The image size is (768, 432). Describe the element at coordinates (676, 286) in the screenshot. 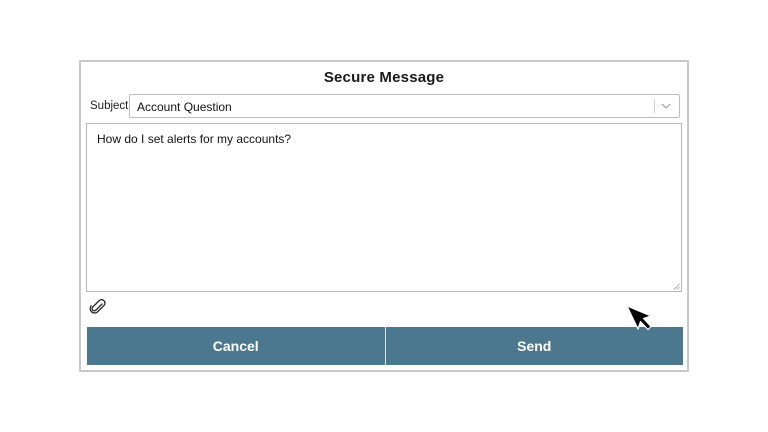

I see `resize-grip-icon` at that location.